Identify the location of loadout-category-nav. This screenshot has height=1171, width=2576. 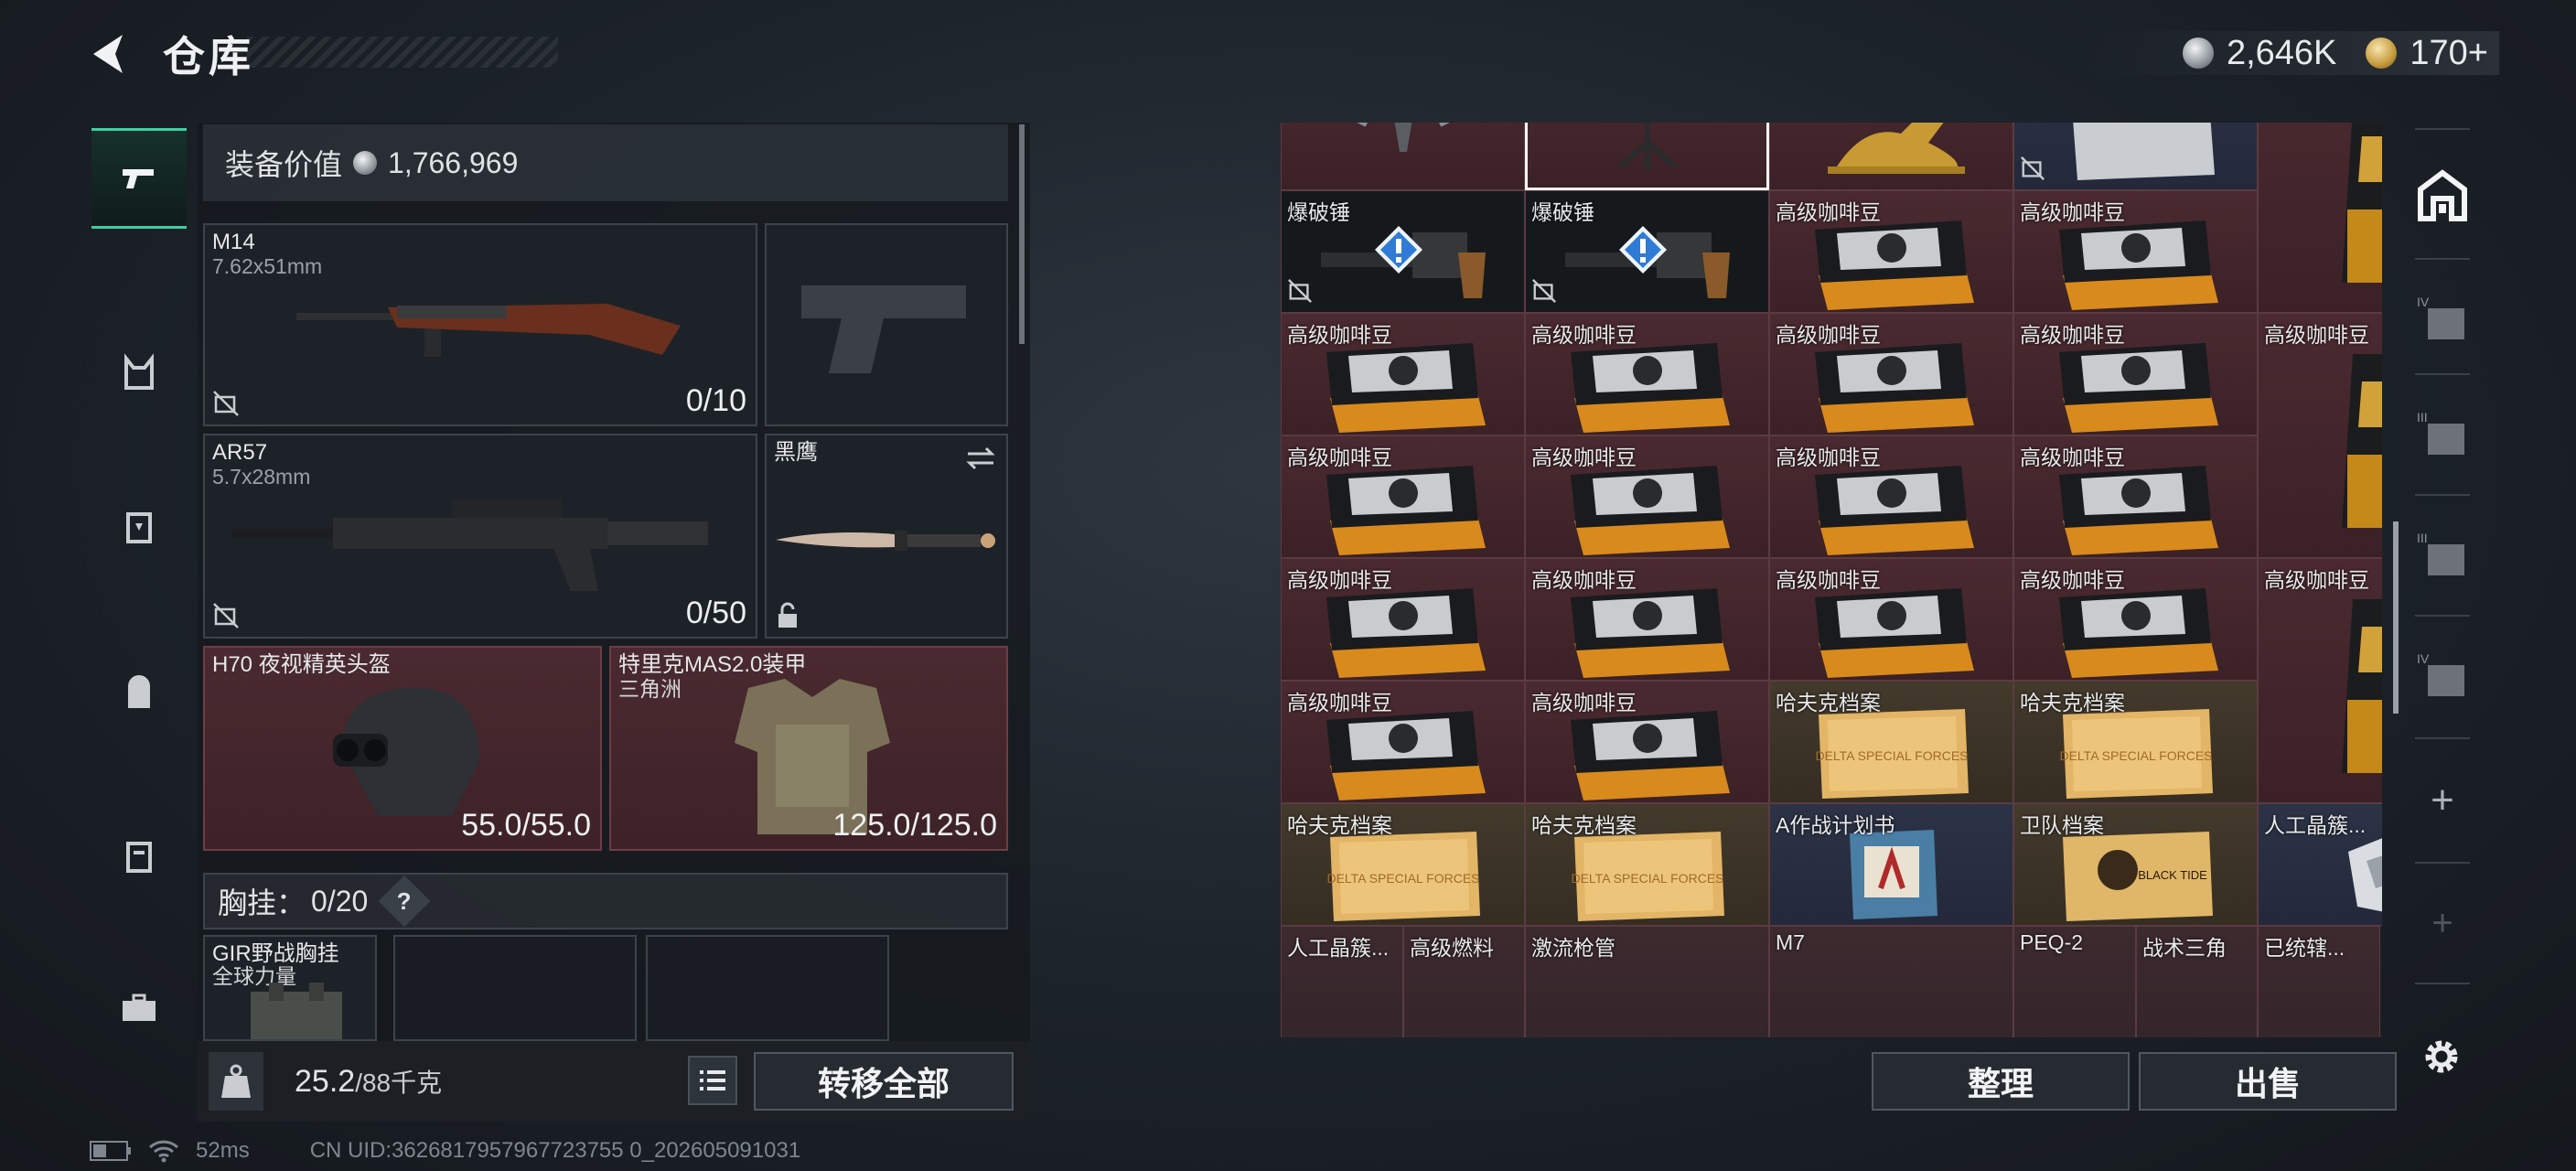
(139, 606).